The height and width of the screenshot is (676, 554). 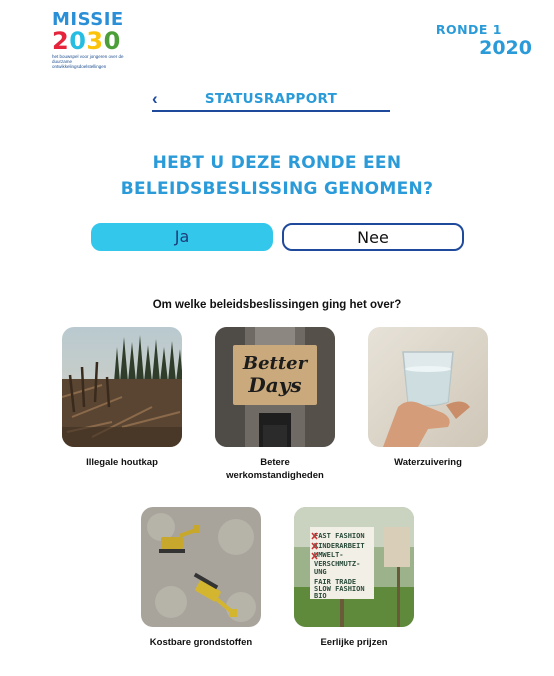 I want to click on decision-tile-betere-werkomstandigheden: Better Days Betere werkomstandigheden, so click(x=275, y=404).